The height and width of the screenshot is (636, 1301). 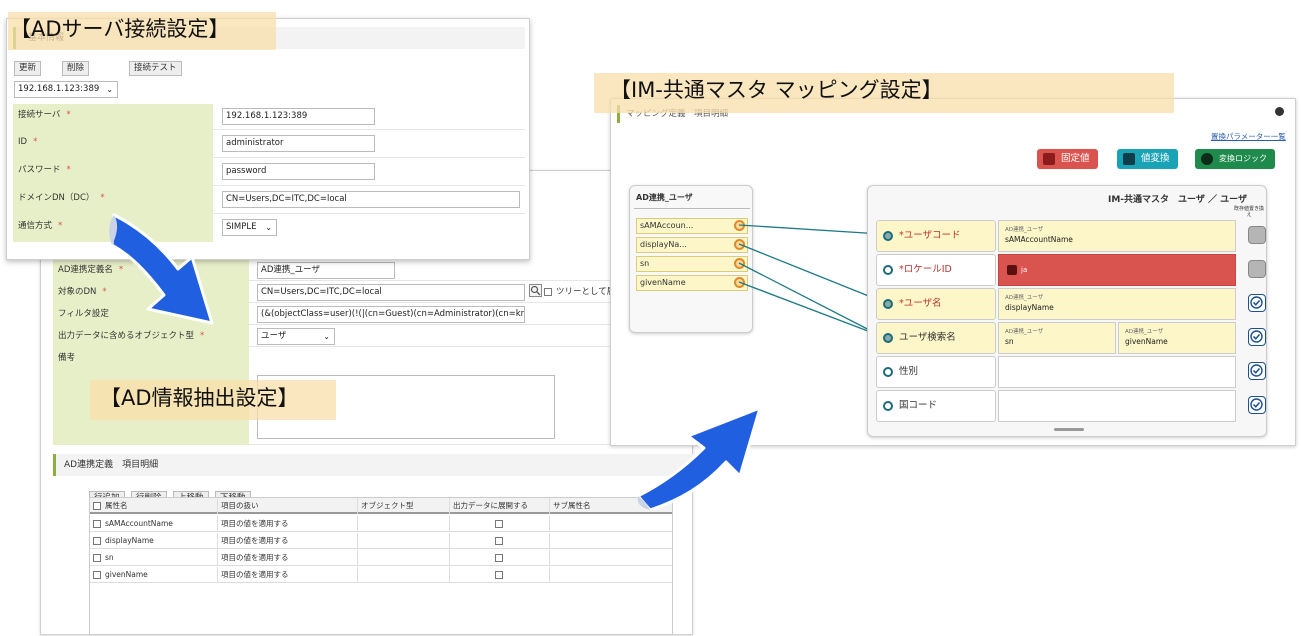 I want to click on table-row: displayName 項目の値を適用する, so click(x=381, y=541).